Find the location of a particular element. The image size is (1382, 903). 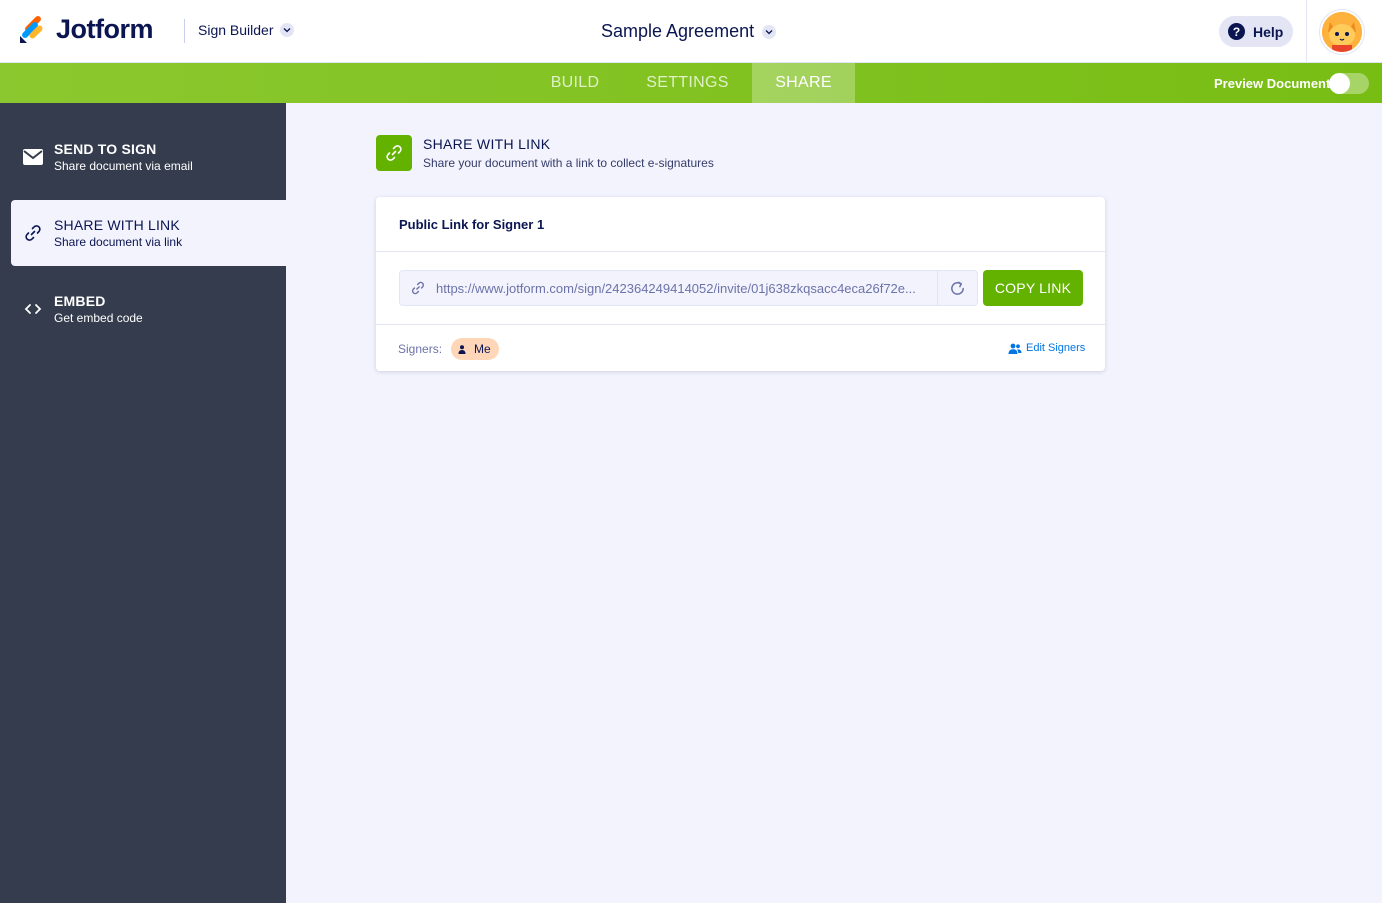

code-icon is located at coordinates (33, 309).